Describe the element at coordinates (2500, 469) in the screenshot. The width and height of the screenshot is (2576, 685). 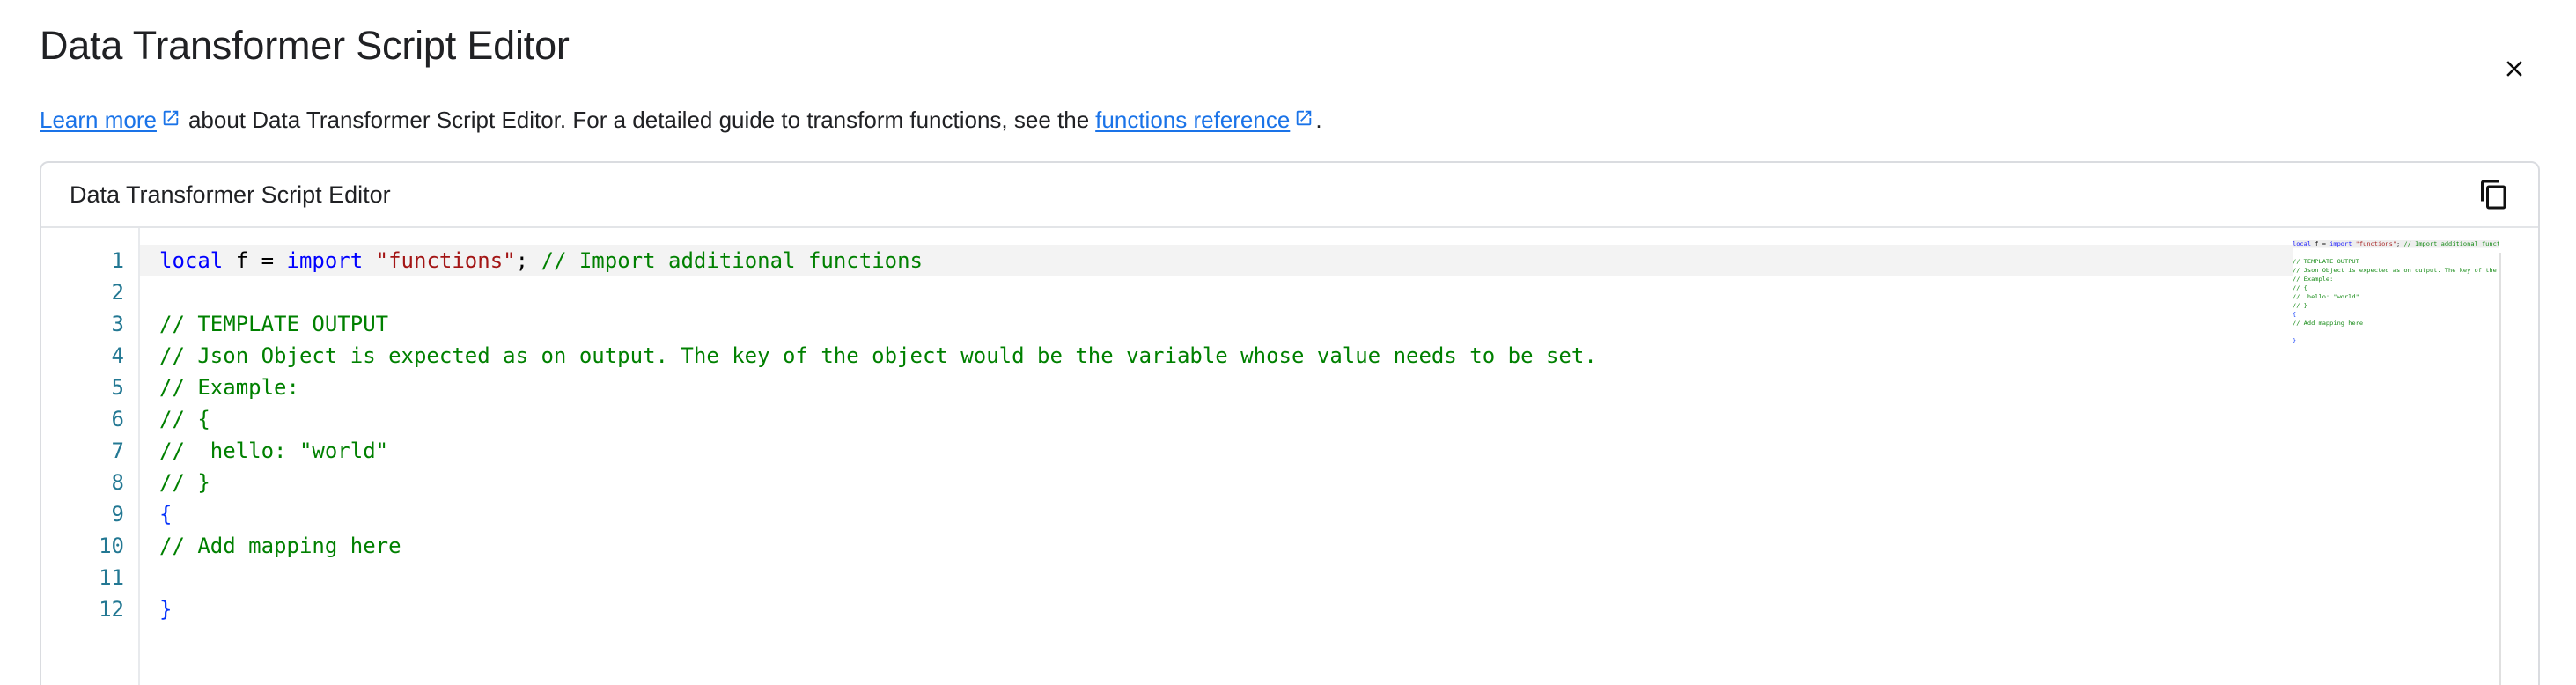
I see `minimap-divider` at that location.